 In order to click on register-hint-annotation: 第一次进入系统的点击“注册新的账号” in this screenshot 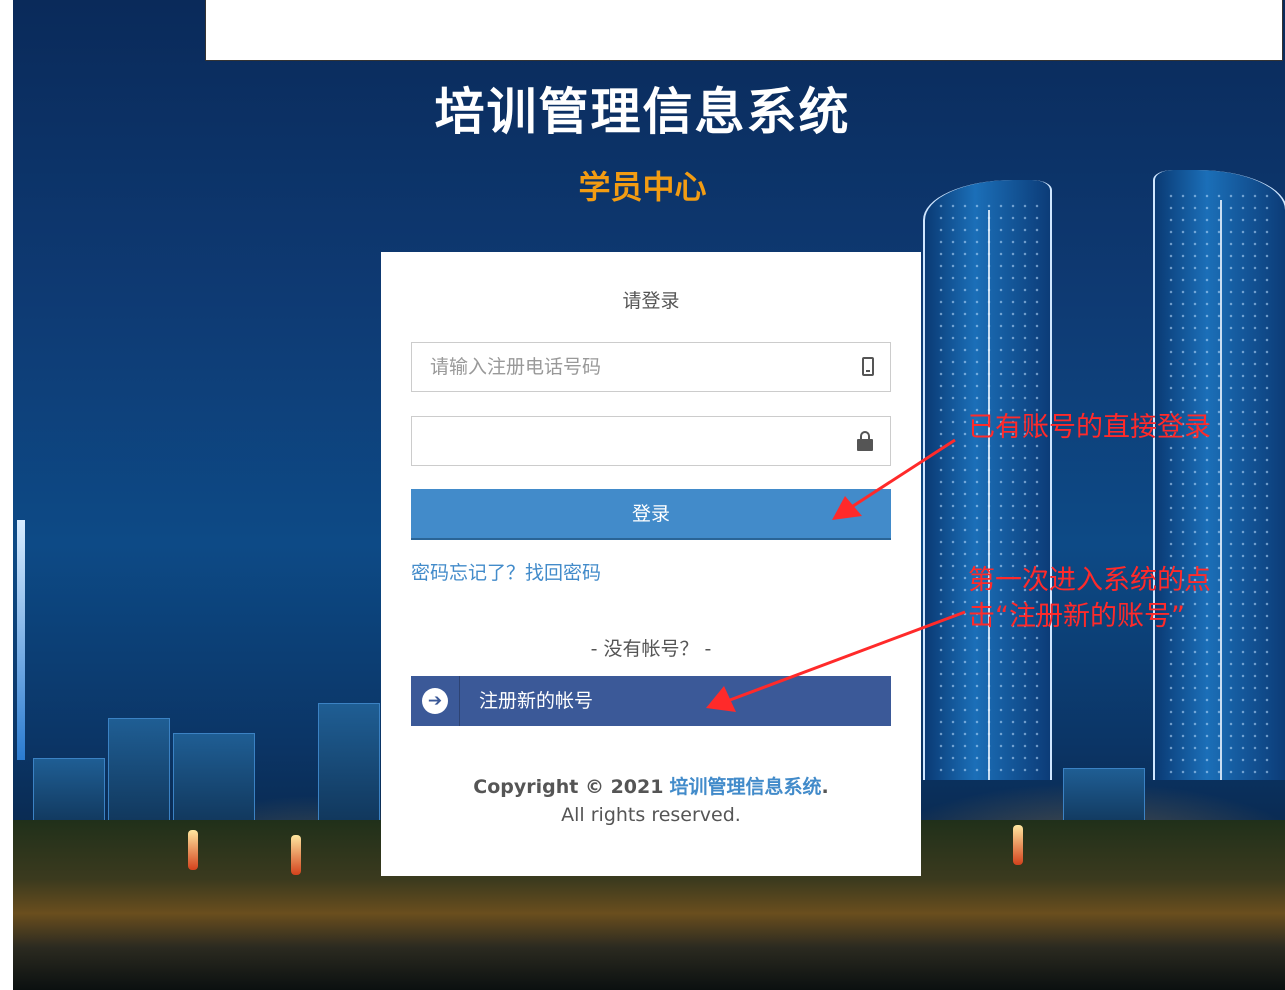, I will do `click(1089, 598)`.